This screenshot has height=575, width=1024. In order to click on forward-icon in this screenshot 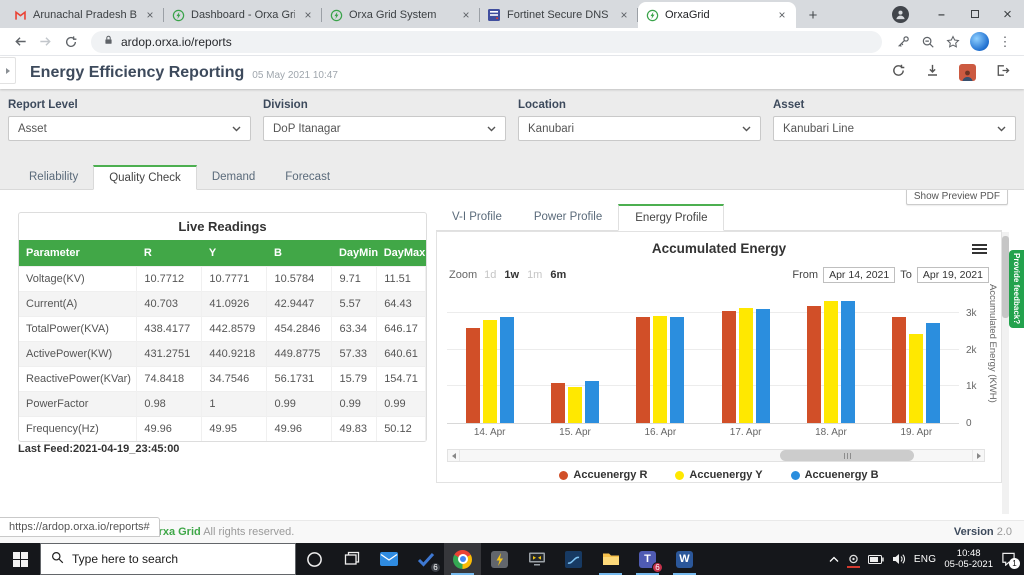, I will do `click(45, 42)`.